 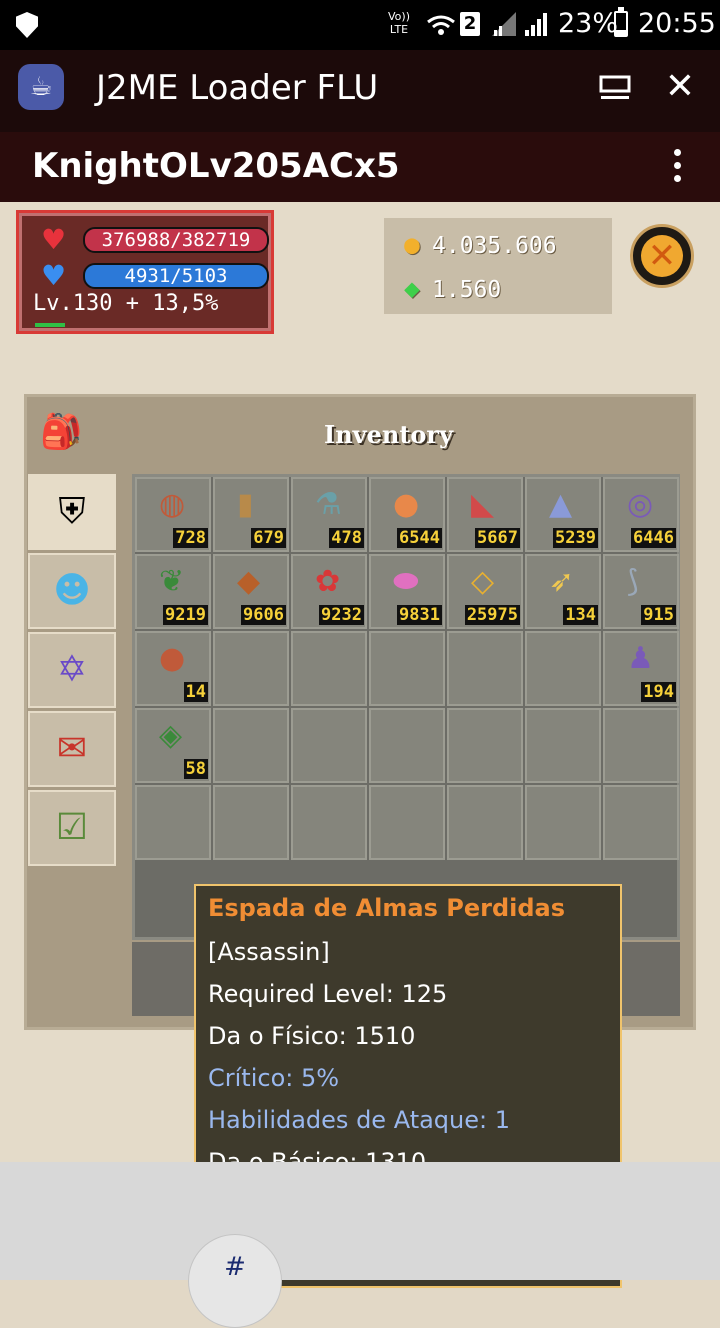 What do you see at coordinates (263, 615) in the screenshot?
I see `item-count: 9606` at bounding box center [263, 615].